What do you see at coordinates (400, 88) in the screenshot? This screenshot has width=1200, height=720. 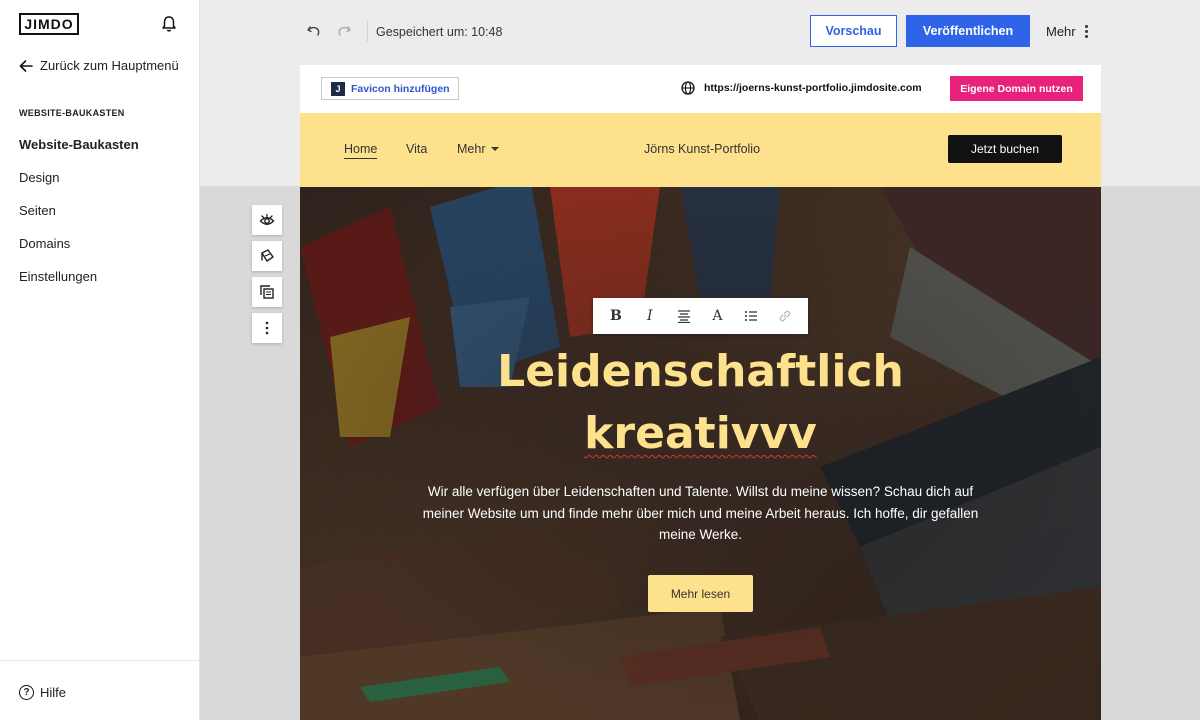 I see `favicon-label: Favicon hinzufügen` at bounding box center [400, 88].